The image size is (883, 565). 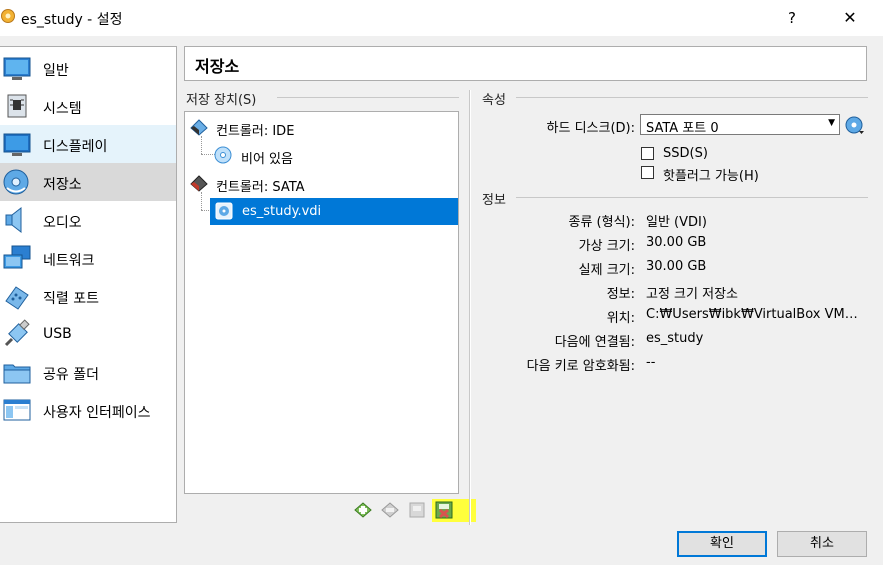 I want to click on choose-disk-icon, so click(x=855, y=125).